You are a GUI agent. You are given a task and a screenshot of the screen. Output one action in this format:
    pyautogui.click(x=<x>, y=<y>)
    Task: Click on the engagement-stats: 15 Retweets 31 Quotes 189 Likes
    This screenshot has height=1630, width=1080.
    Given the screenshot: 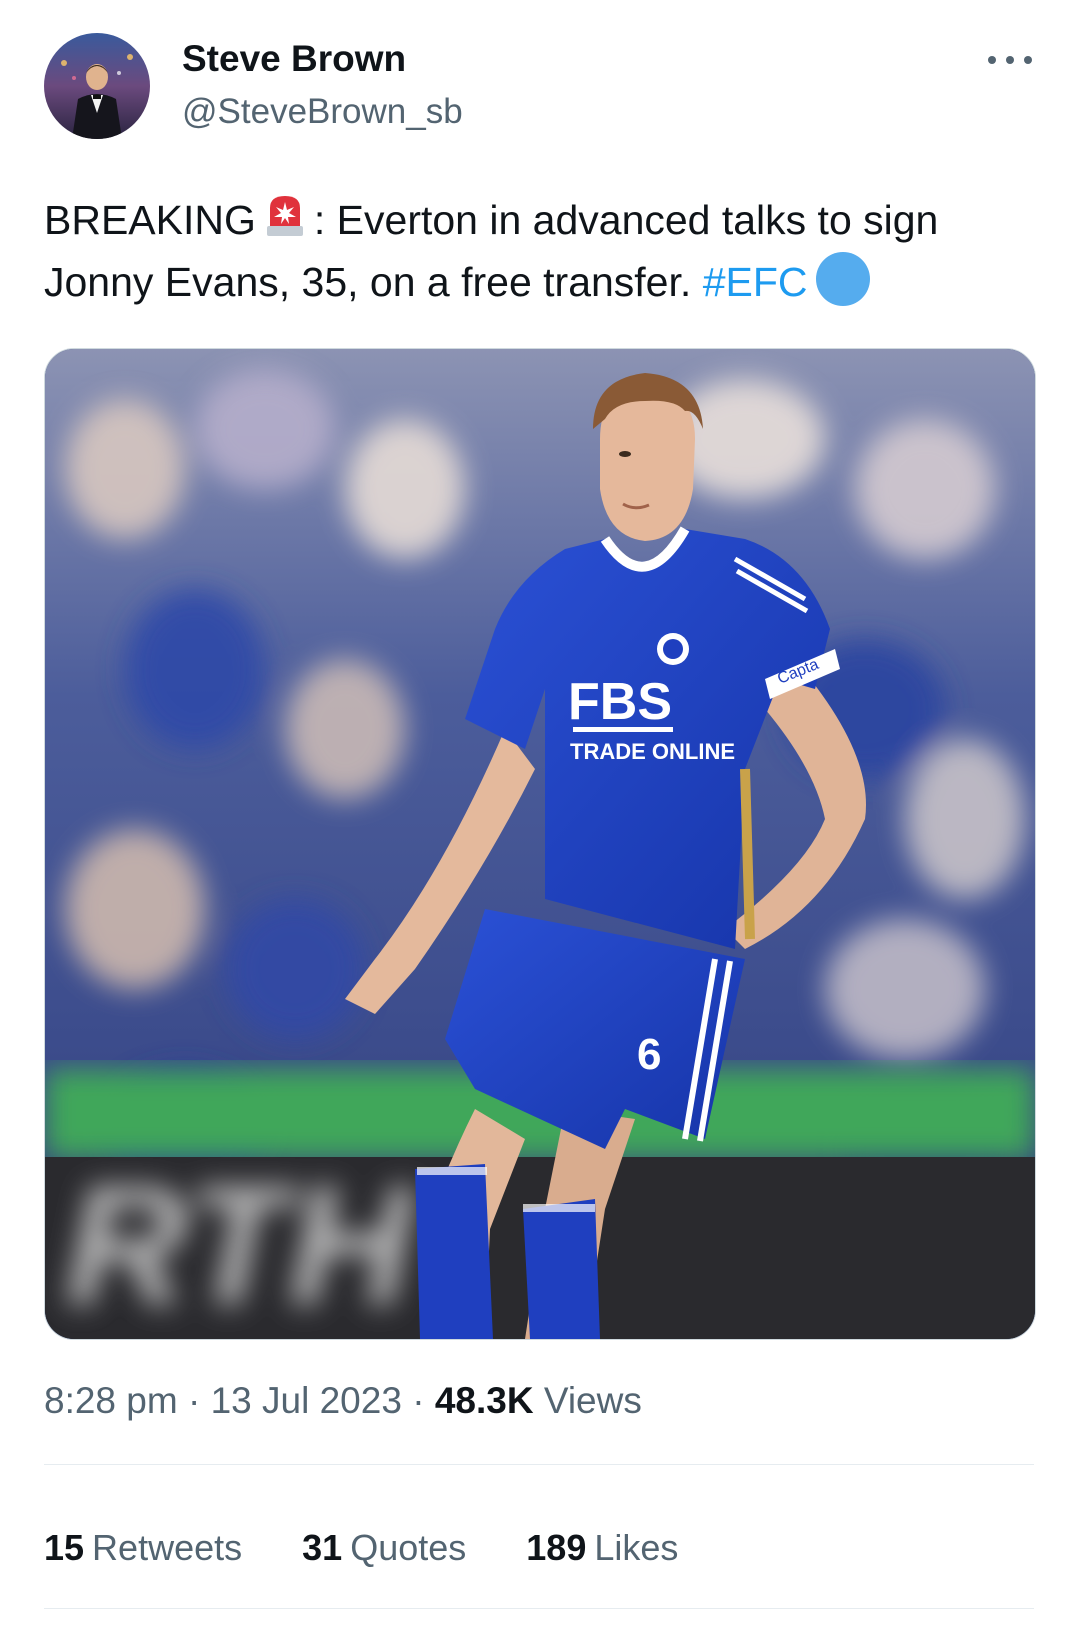 What is the action you would take?
    pyautogui.click(x=386, y=1548)
    